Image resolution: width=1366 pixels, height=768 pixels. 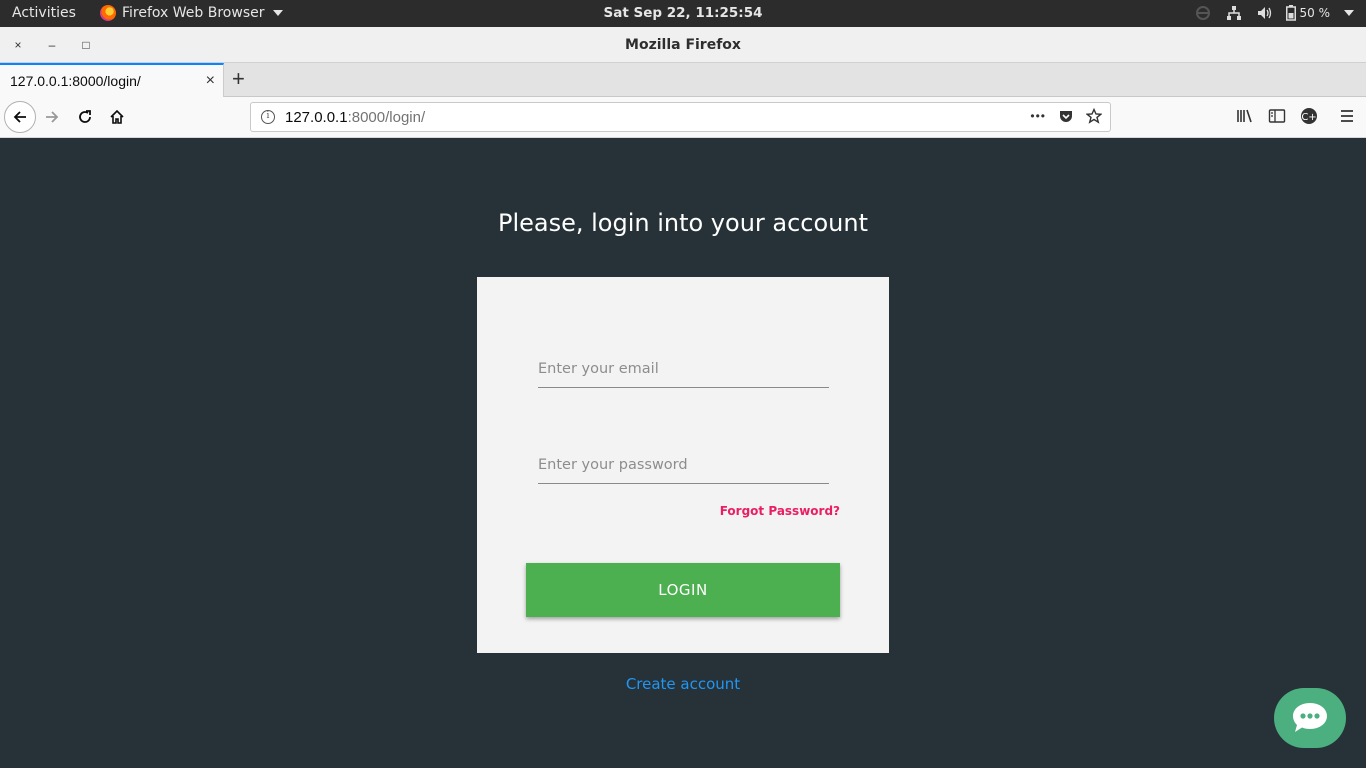 I want to click on clock: Sat Sep 22, 11:25:54, so click(x=683, y=13).